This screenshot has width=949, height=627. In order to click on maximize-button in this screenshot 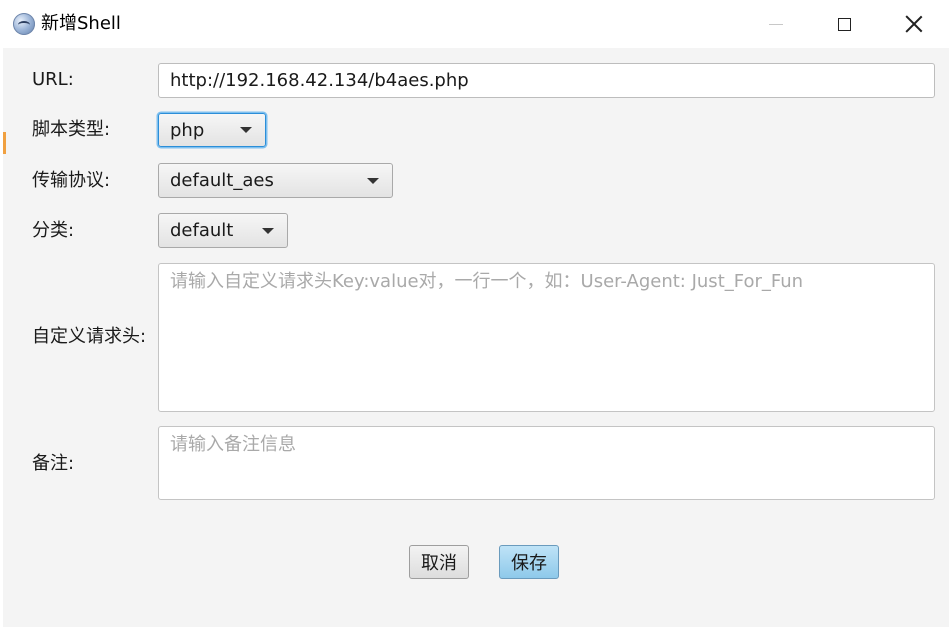, I will do `click(844, 24)`.